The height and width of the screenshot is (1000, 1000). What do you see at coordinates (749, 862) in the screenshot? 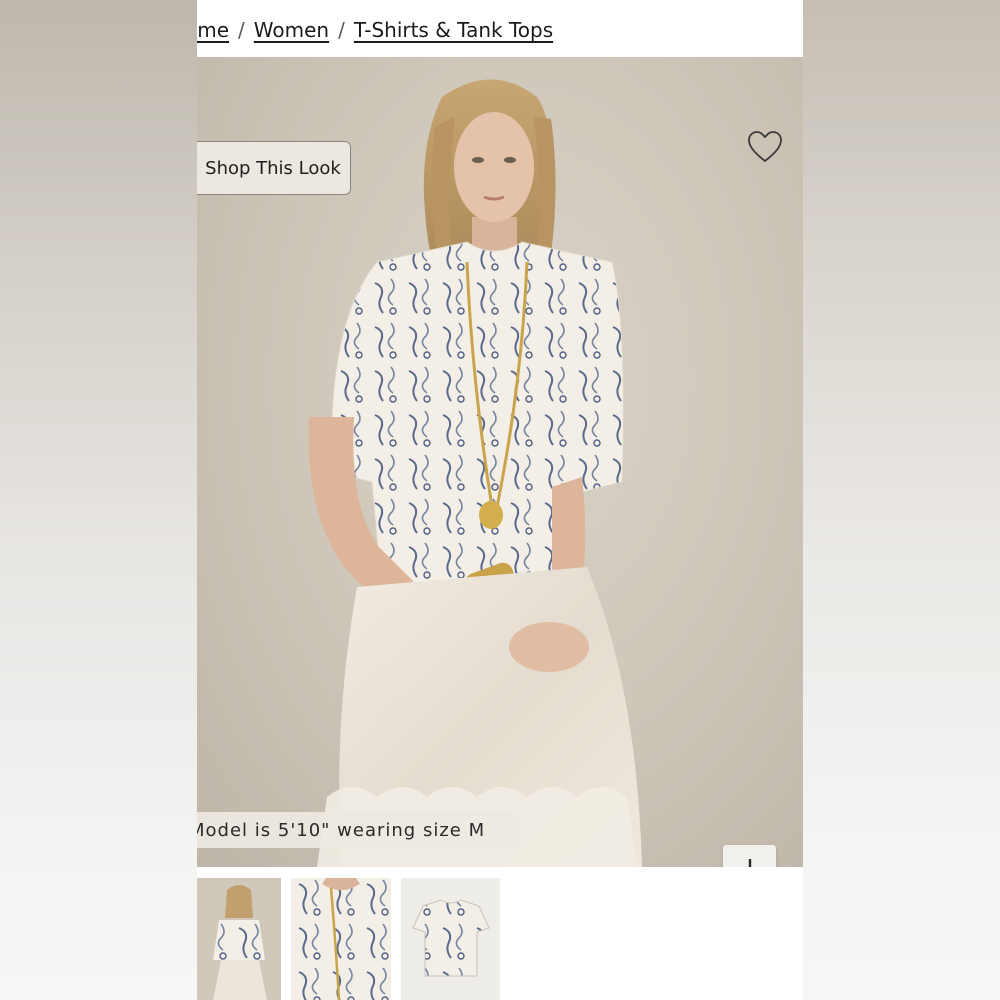
I see `plus-icon` at bounding box center [749, 862].